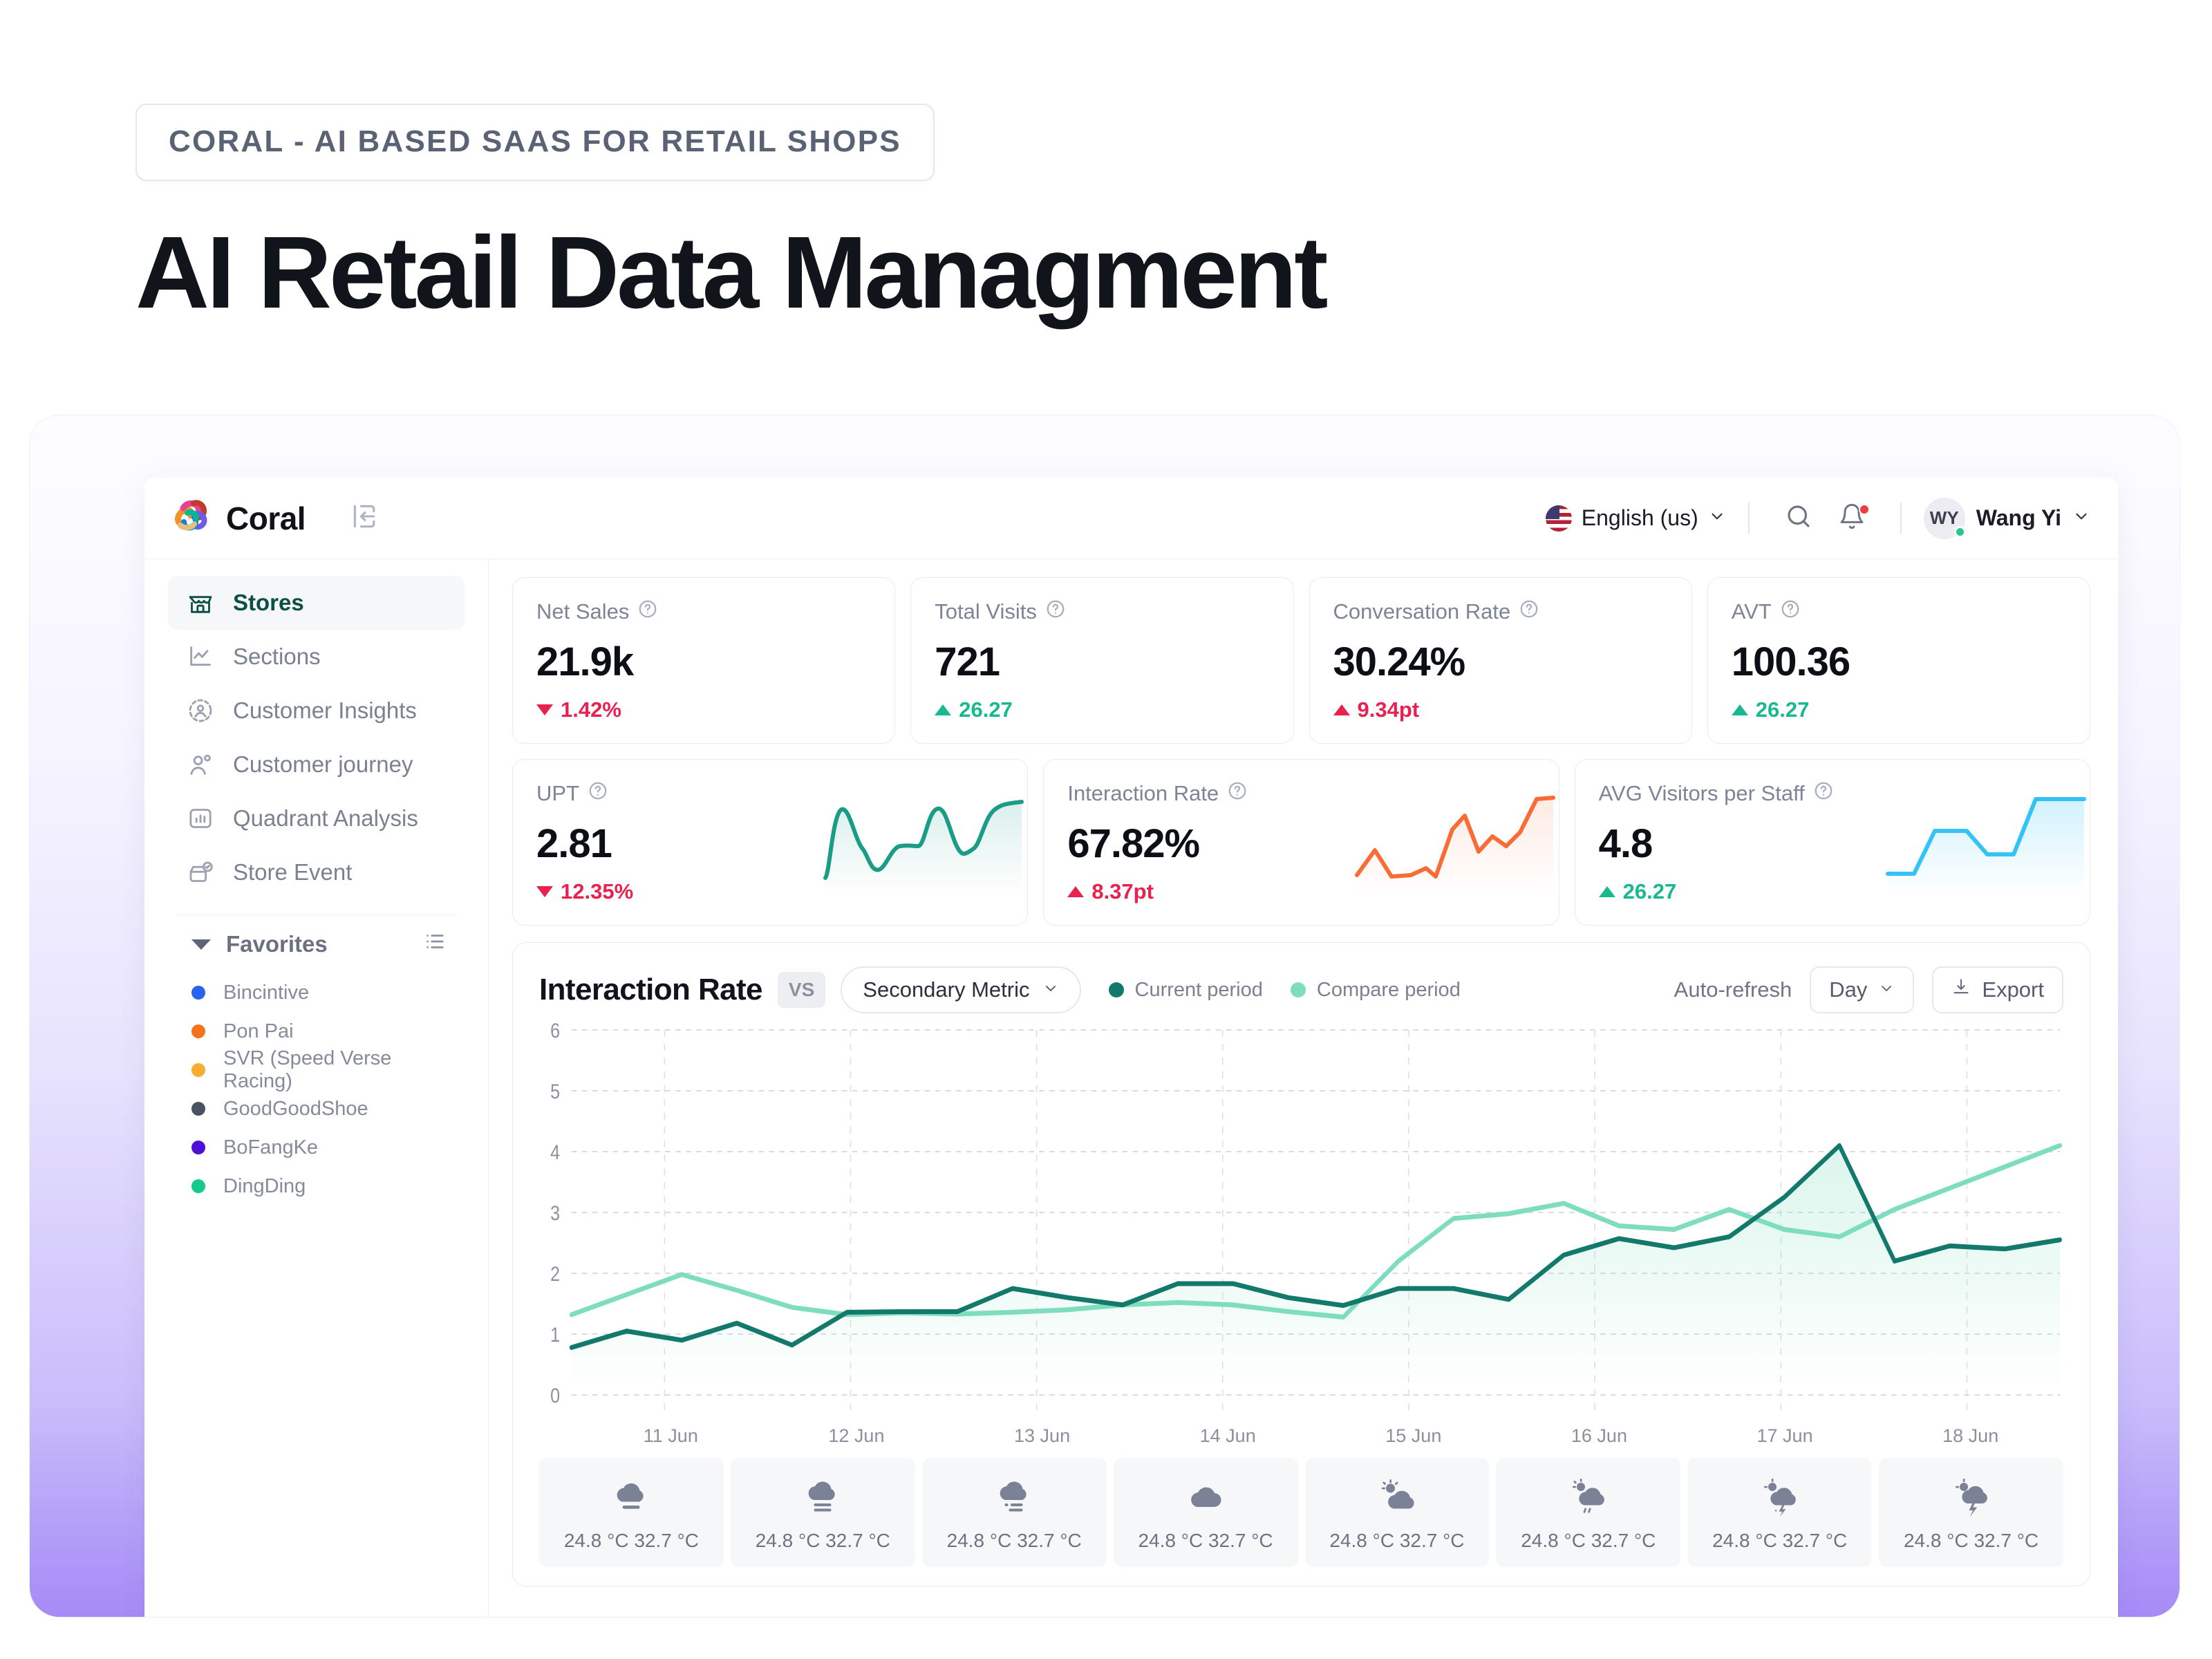  What do you see at coordinates (1122, 891) in the screenshot?
I see `kpi-delta-text: 8.37pt` at bounding box center [1122, 891].